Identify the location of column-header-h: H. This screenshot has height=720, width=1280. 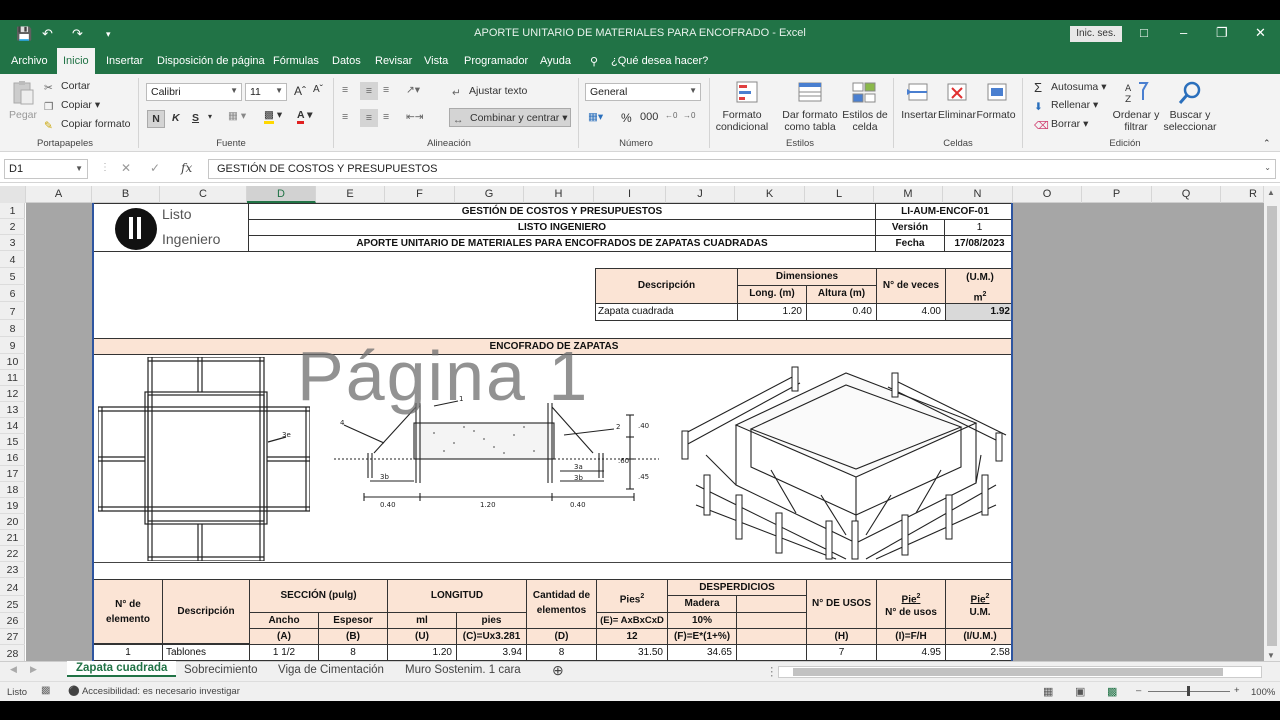
(559, 194).